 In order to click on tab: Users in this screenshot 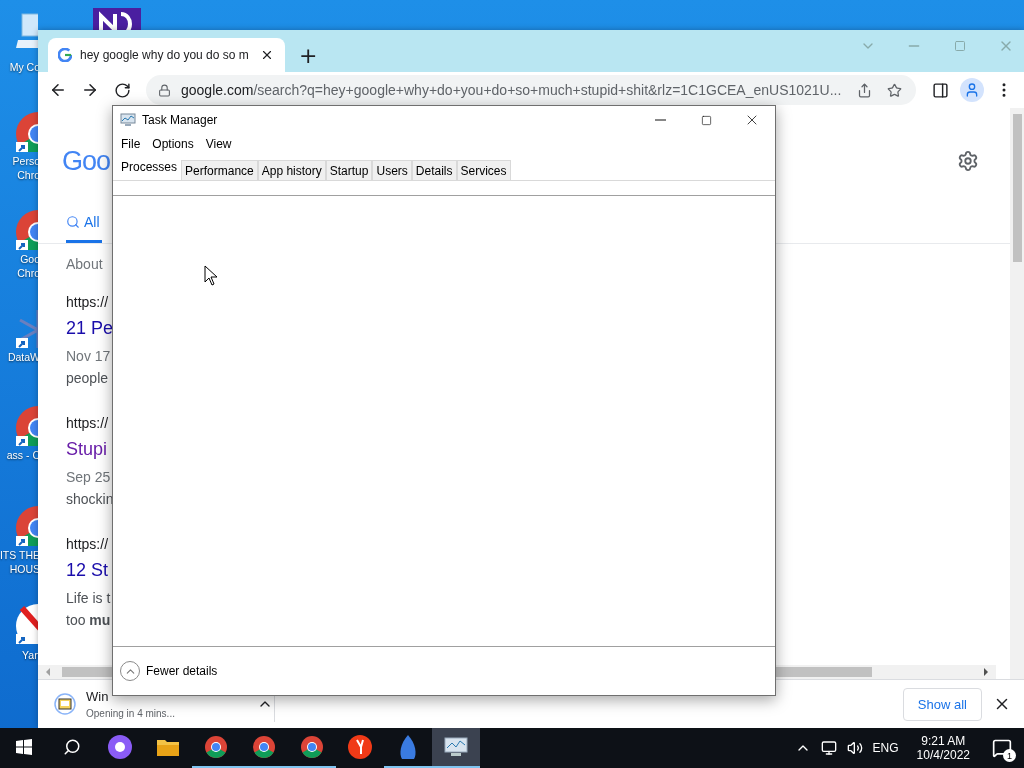, I will do `click(392, 170)`.